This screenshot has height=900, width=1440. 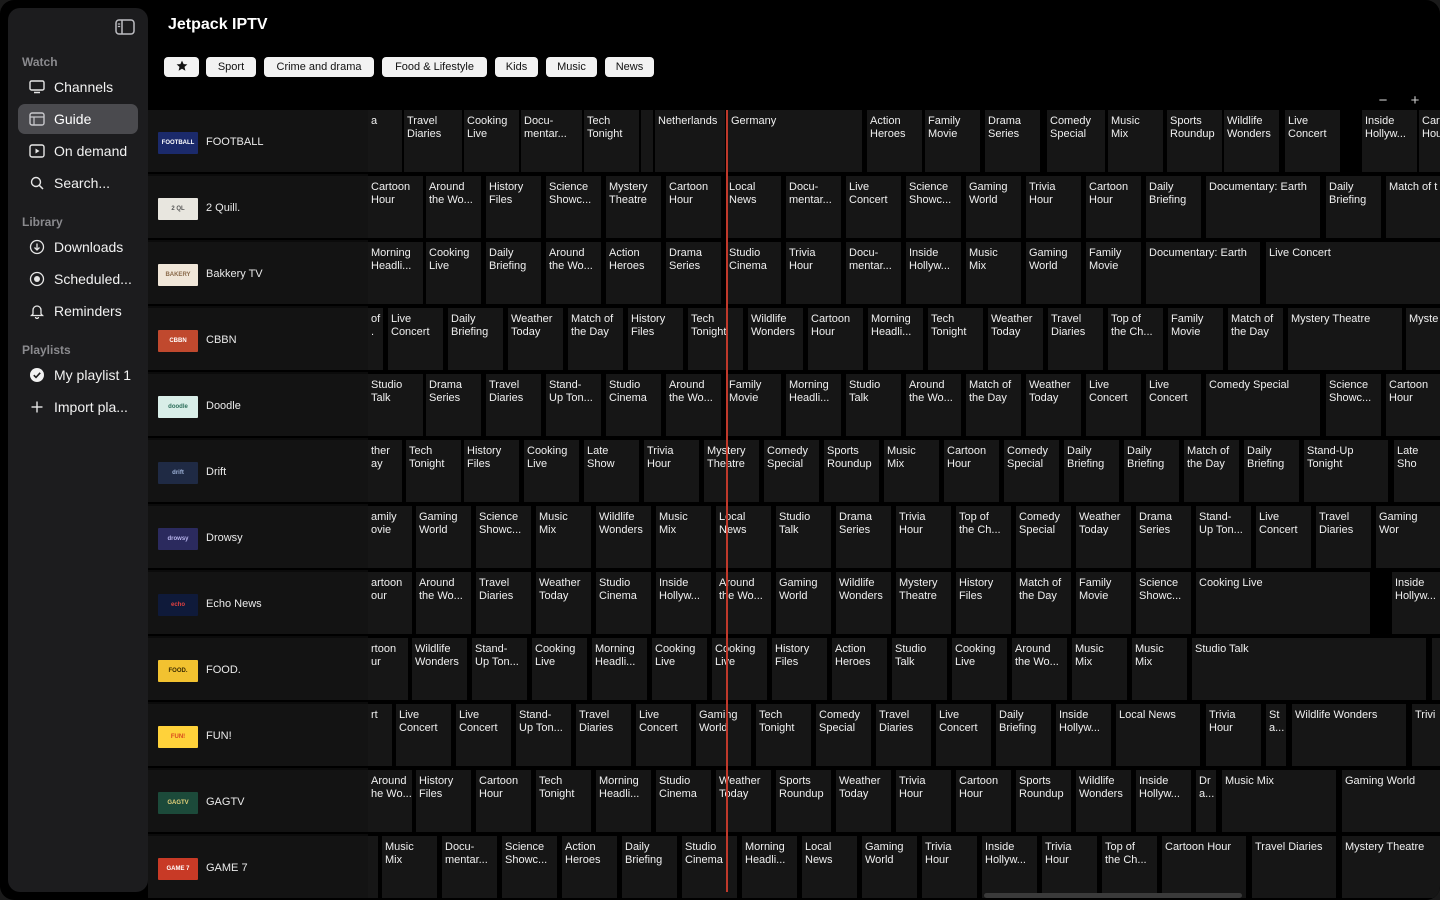 I want to click on program-cell: Local News, so click(x=829, y=867).